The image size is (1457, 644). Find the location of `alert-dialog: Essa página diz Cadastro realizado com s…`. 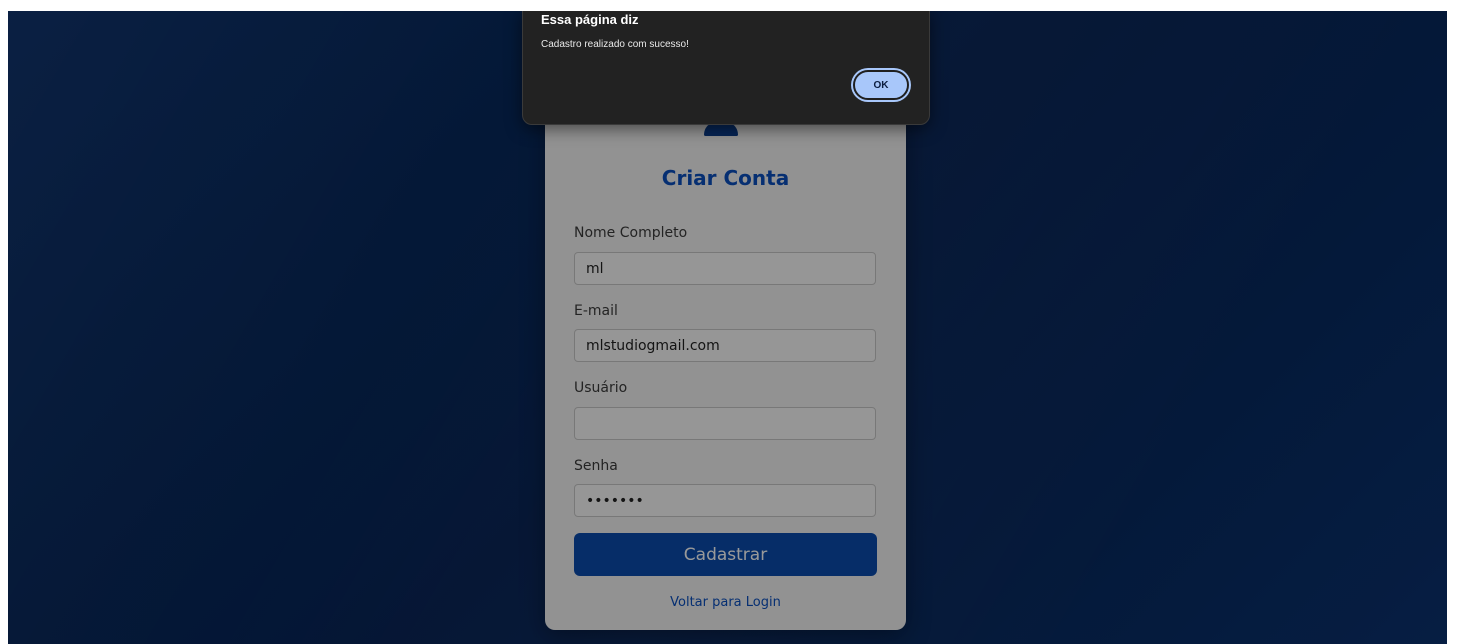

alert-dialog: Essa página diz Cadastro realizado com s… is located at coordinates (726, 68).